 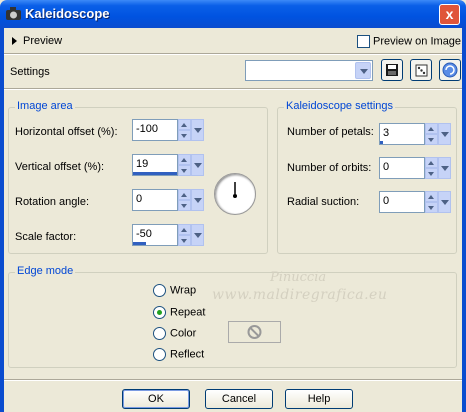 I want to click on radial-suction-label: Radial suction:, so click(x=323, y=202).